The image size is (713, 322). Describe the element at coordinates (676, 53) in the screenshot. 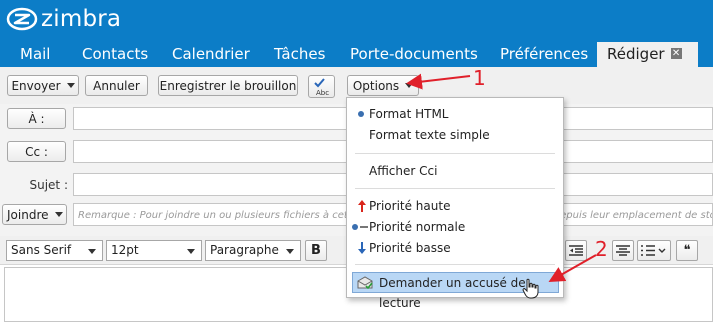

I see `close-icon: ✕` at that location.